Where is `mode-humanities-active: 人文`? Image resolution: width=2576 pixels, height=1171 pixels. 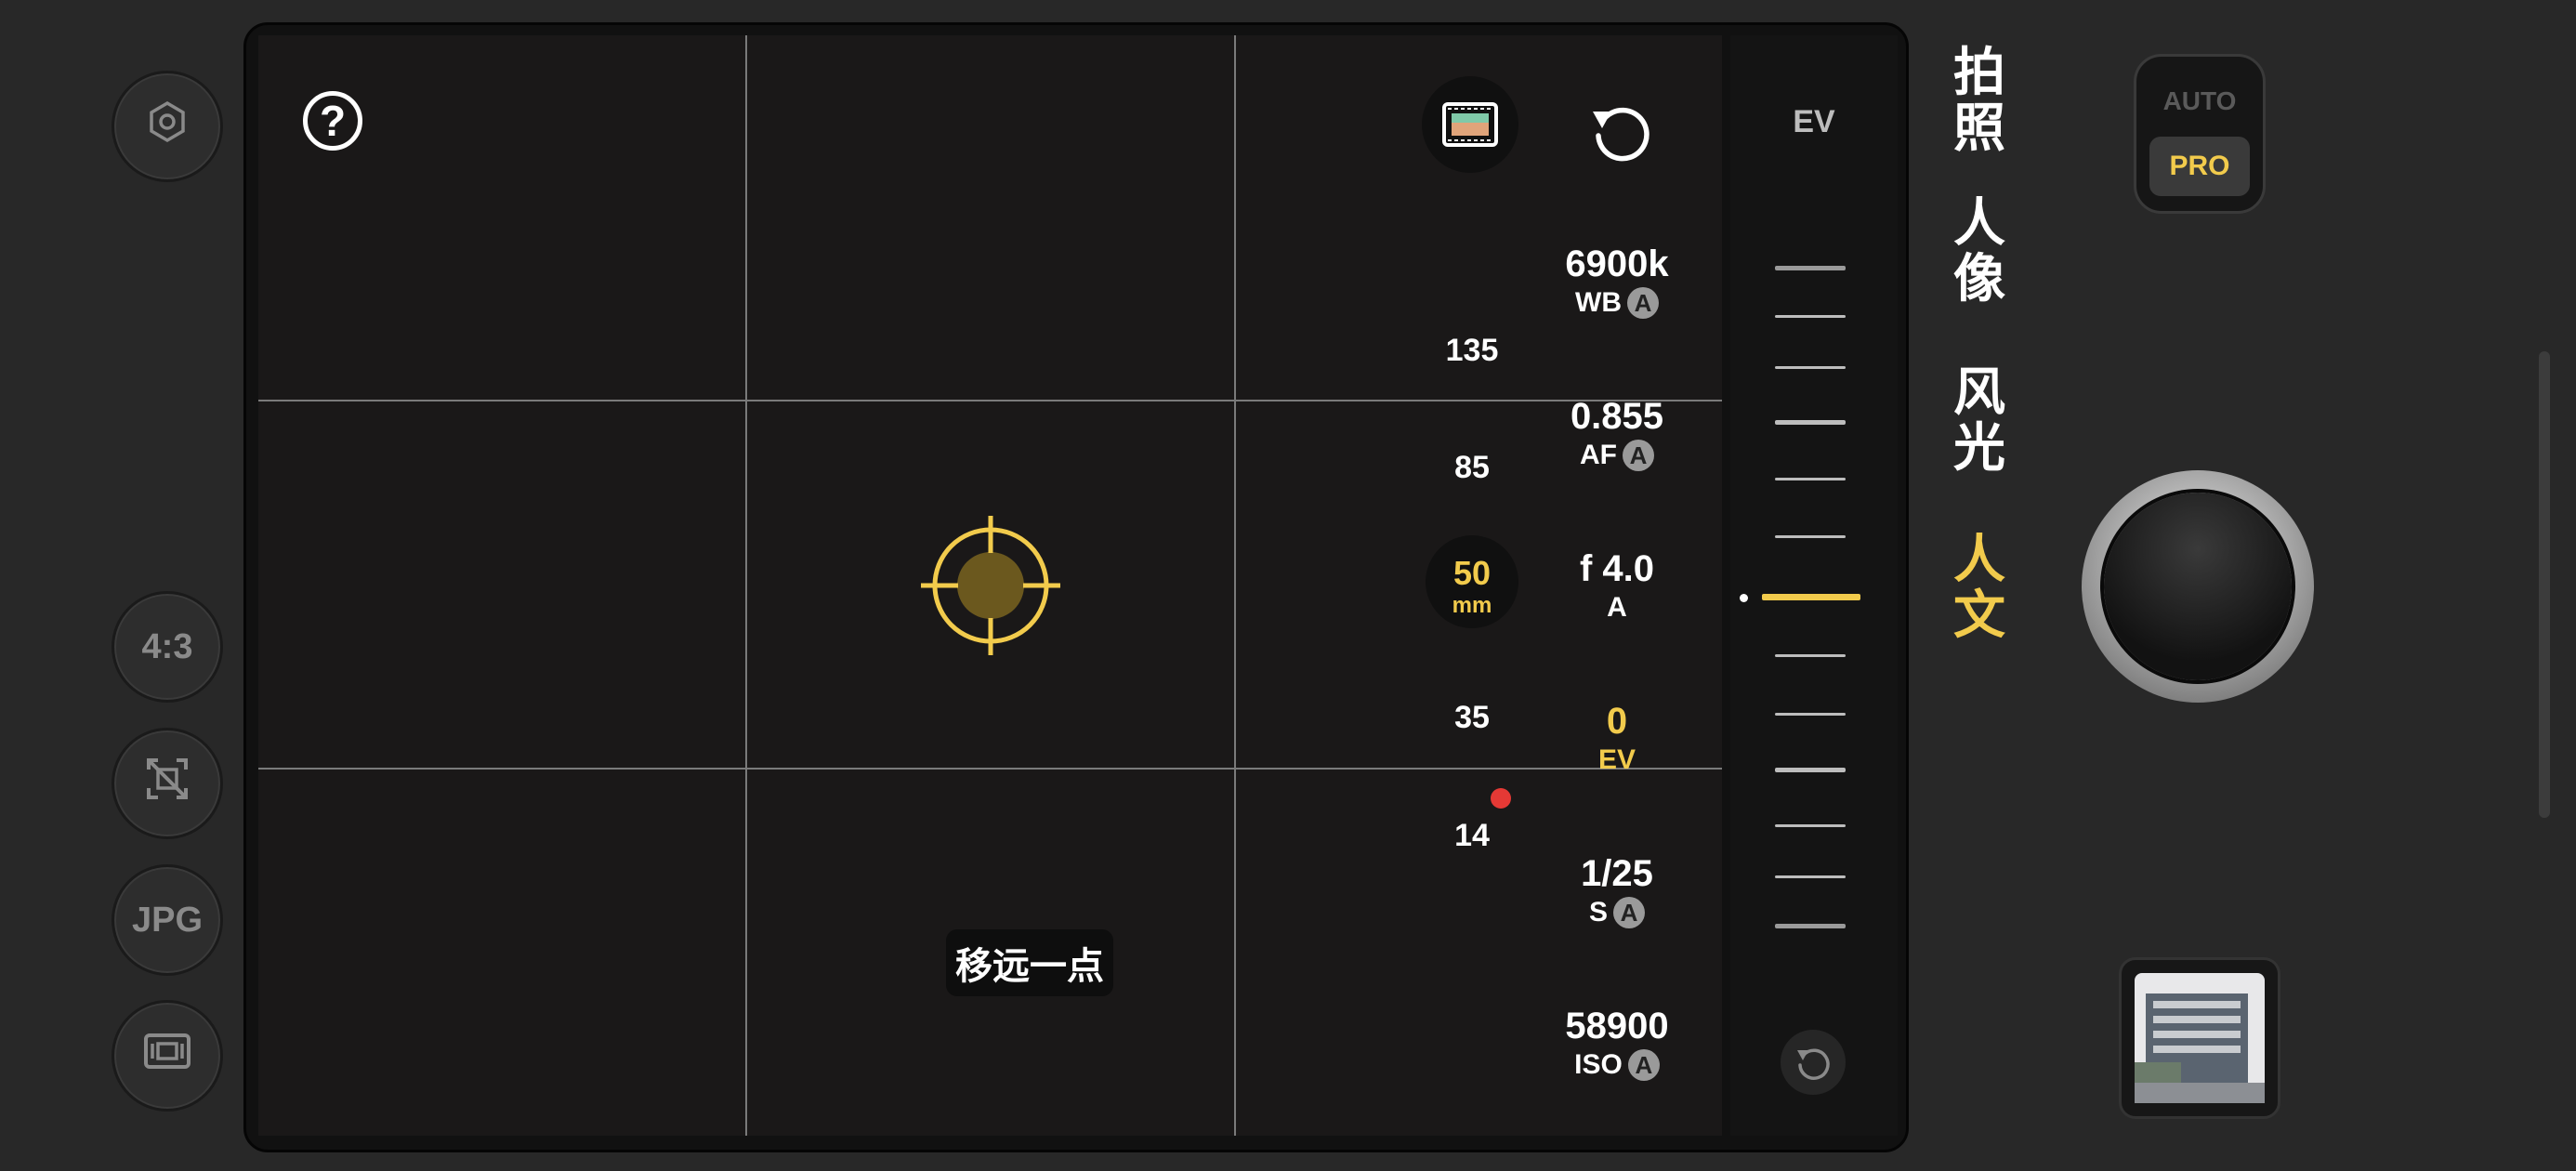
mode-humanities-active: 人文 is located at coordinates (1979, 588).